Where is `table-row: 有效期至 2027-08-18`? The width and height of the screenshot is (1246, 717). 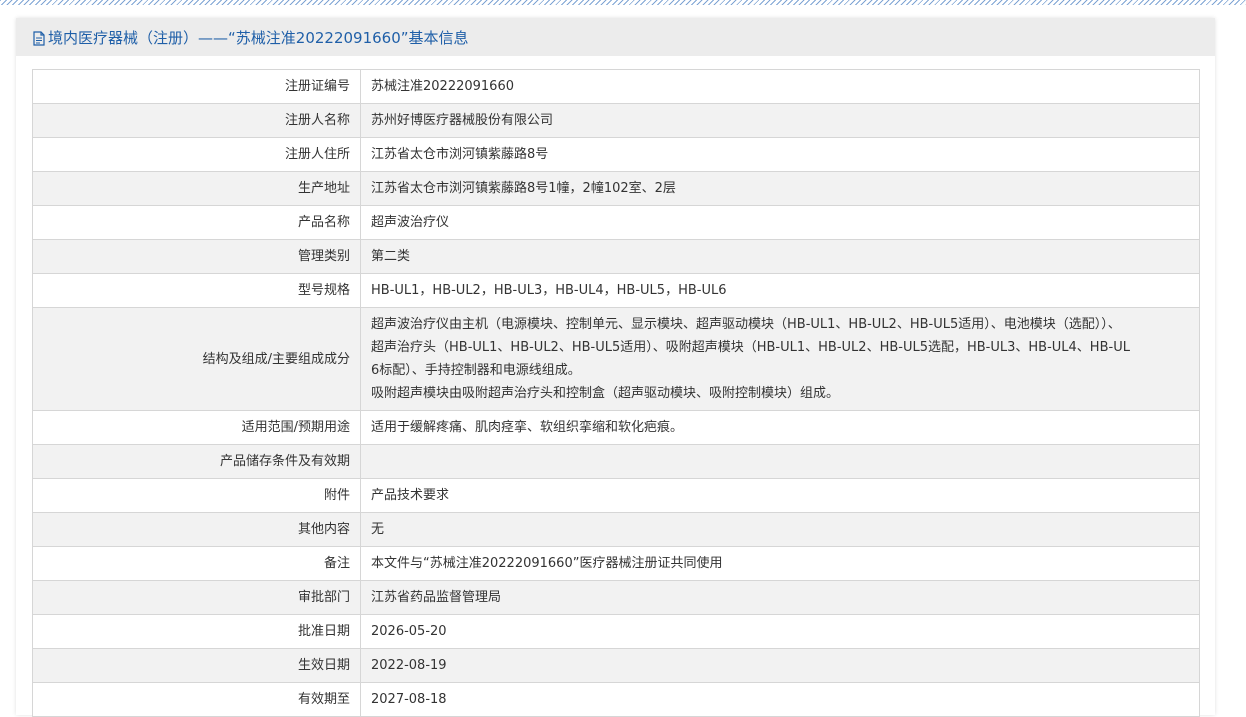
table-row: 有效期至 2027-08-18 is located at coordinates (616, 699).